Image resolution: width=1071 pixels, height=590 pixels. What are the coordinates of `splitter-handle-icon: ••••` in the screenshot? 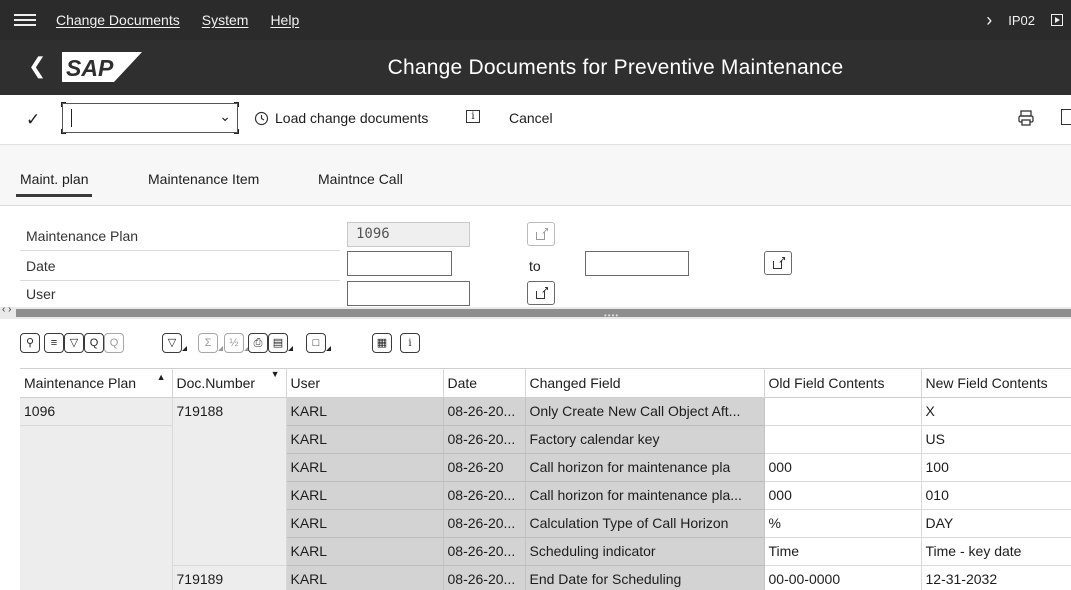 It's located at (611, 315).